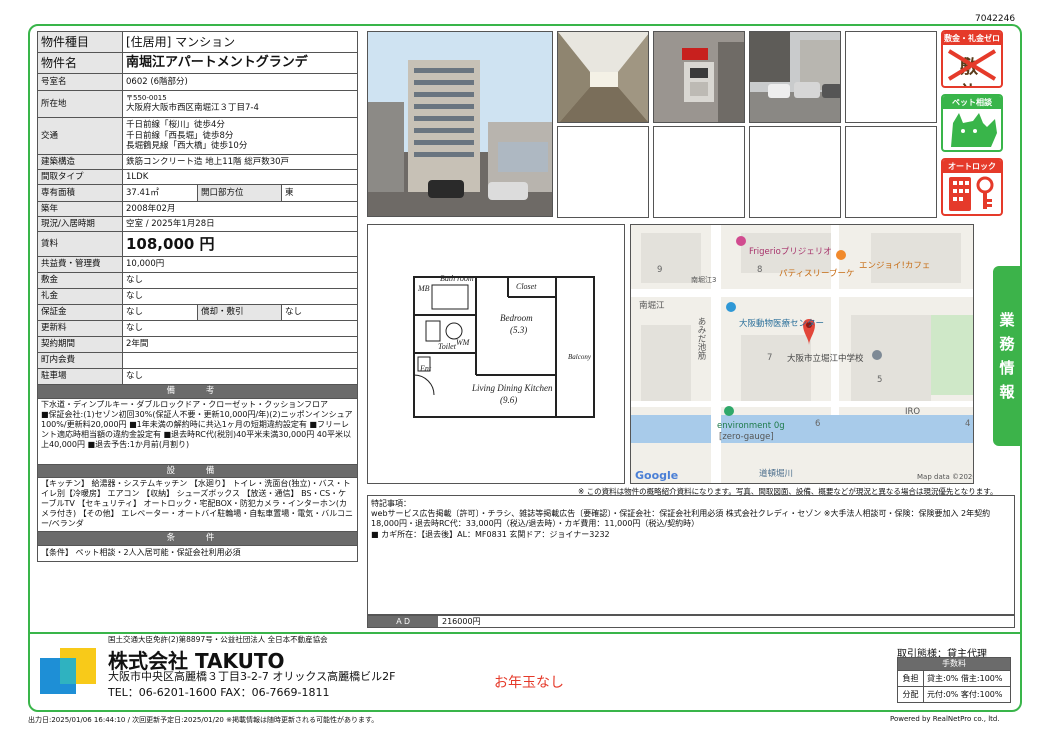 Image resolution: width=1051 pixels, height=740 pixels. I want to click on access-line: 長堀鶴見線「西大橋」徒歩10分, so click(187, 146).